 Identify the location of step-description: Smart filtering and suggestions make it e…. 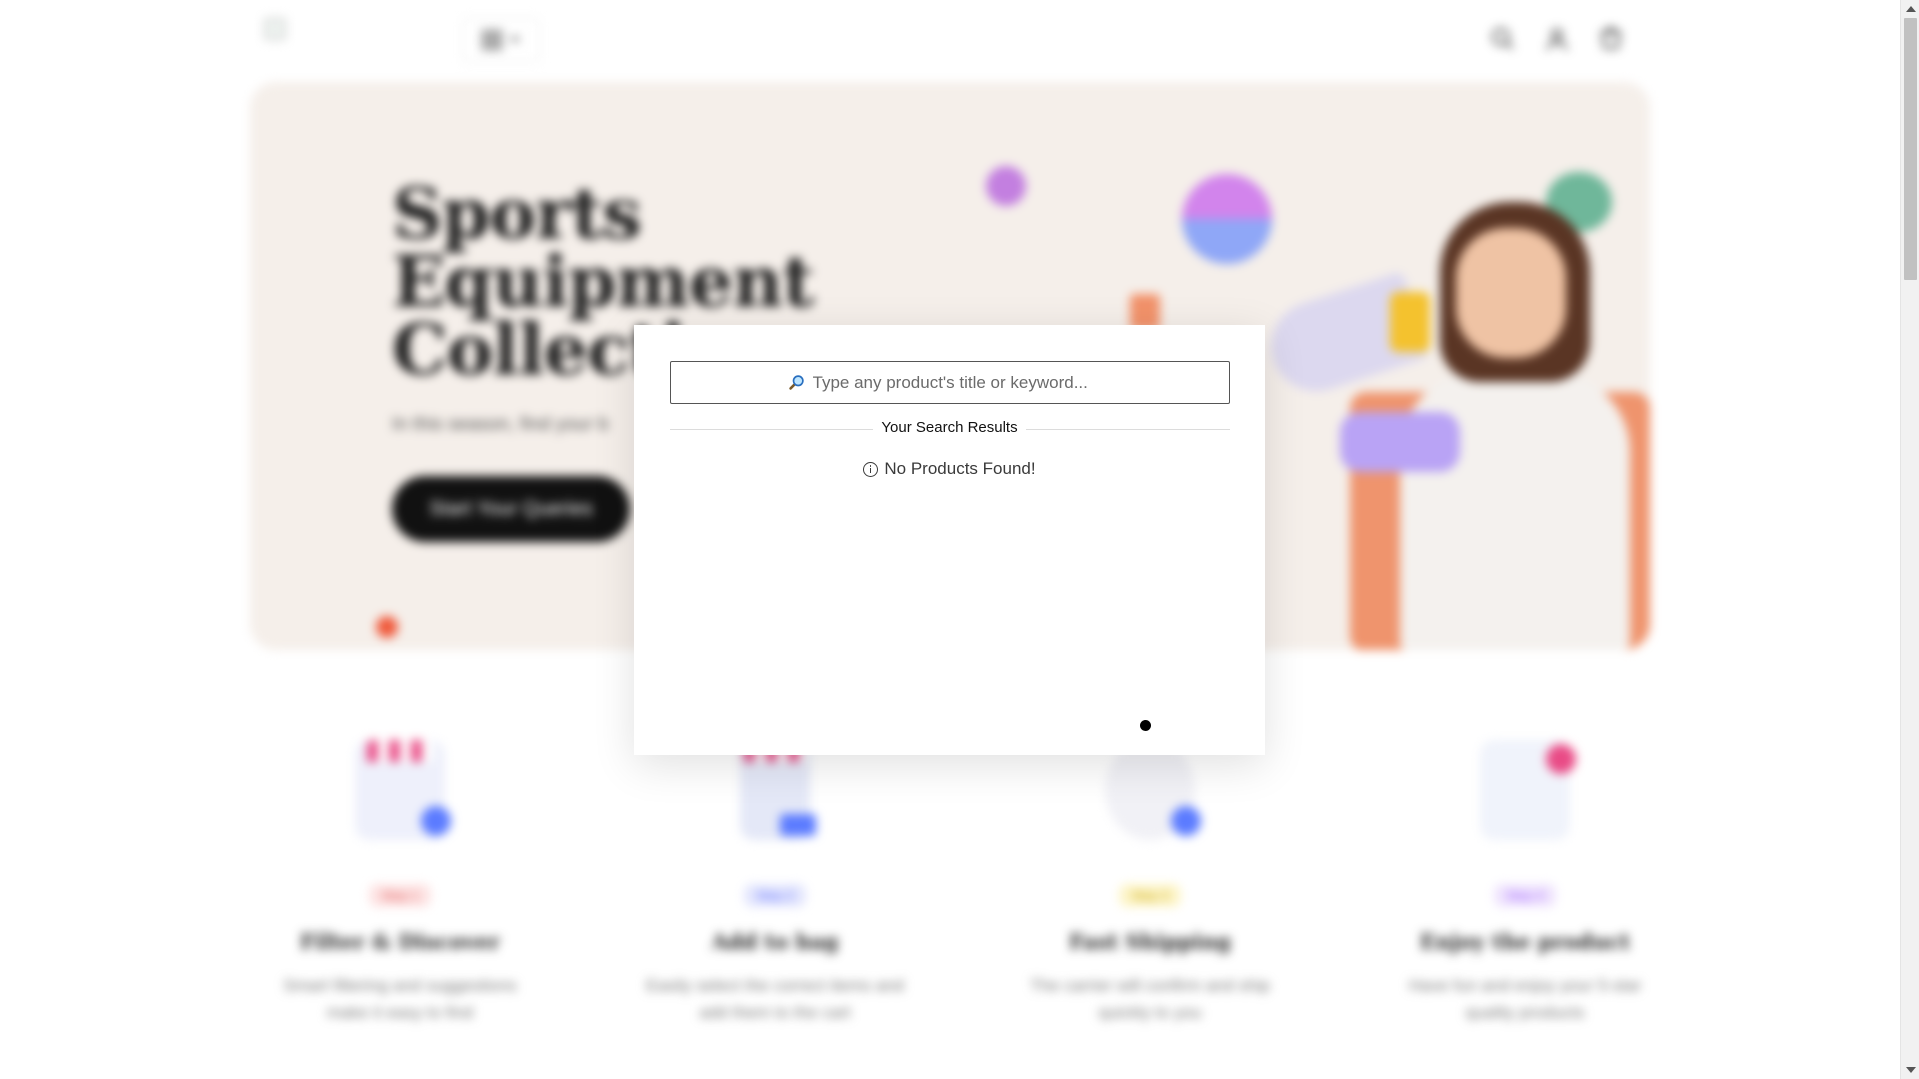
(400, 999).